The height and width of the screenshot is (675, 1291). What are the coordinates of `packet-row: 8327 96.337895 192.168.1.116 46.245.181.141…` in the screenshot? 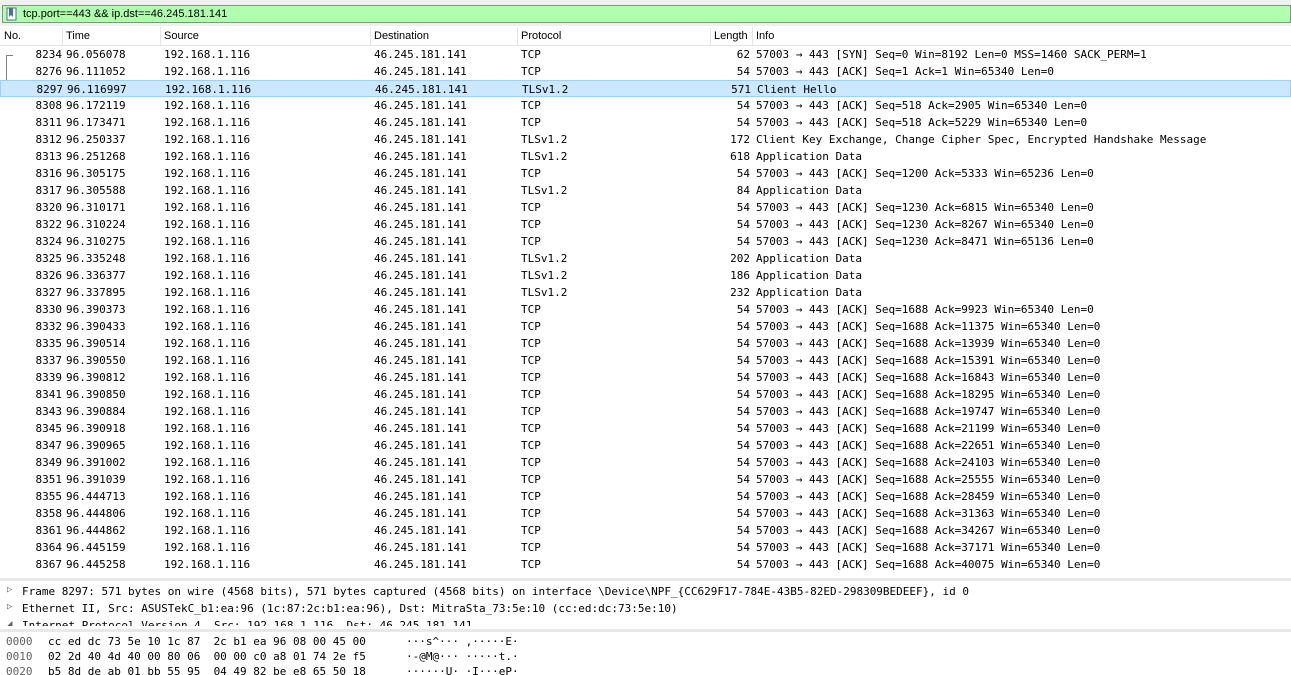 It's located at (645, 292).